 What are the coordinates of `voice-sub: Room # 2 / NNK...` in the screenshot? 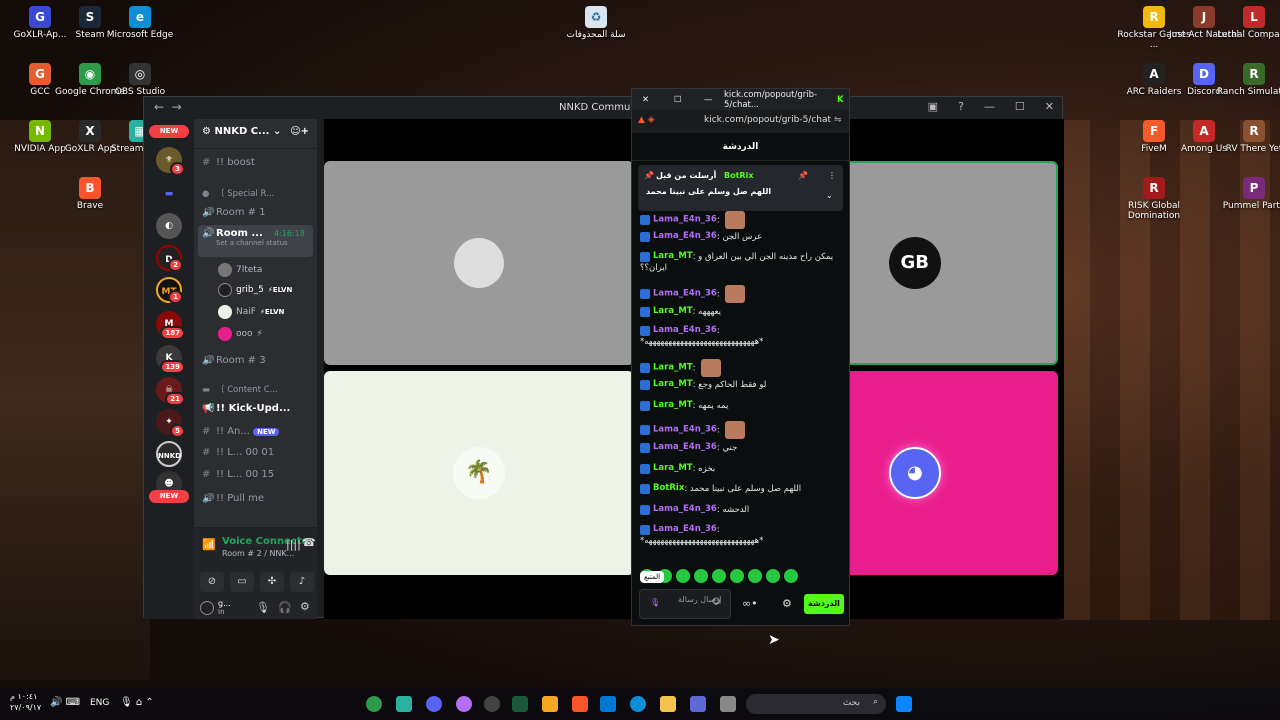 It's located at (258, 553).